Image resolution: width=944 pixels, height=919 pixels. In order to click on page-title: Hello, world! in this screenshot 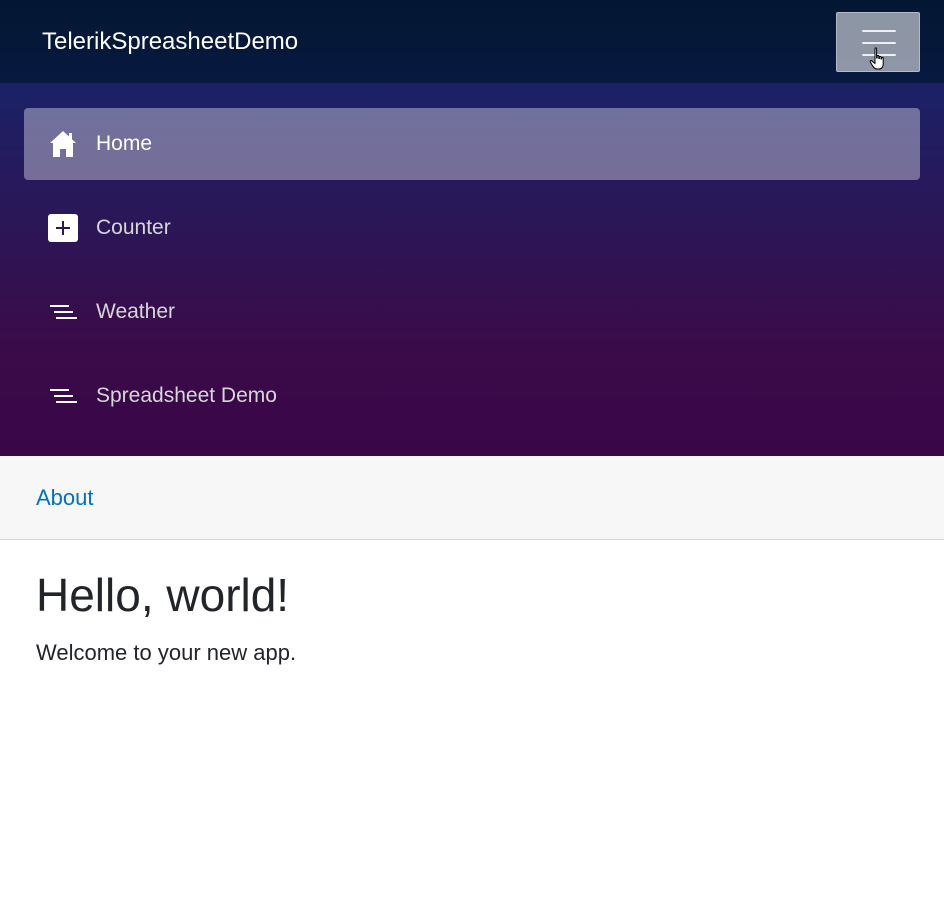, I will do `click(163, 595)`.